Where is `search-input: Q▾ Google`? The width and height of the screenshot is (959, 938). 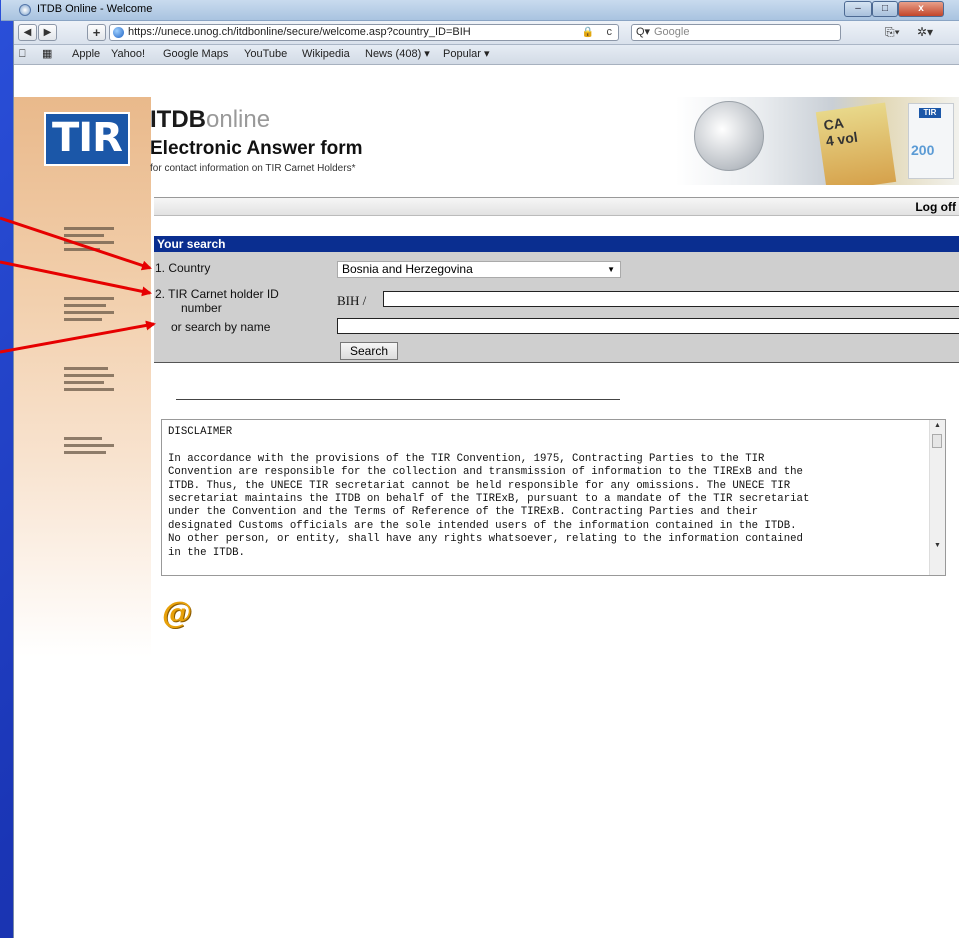 search-input: Q▾ Google is located at coordinates (736, 32).